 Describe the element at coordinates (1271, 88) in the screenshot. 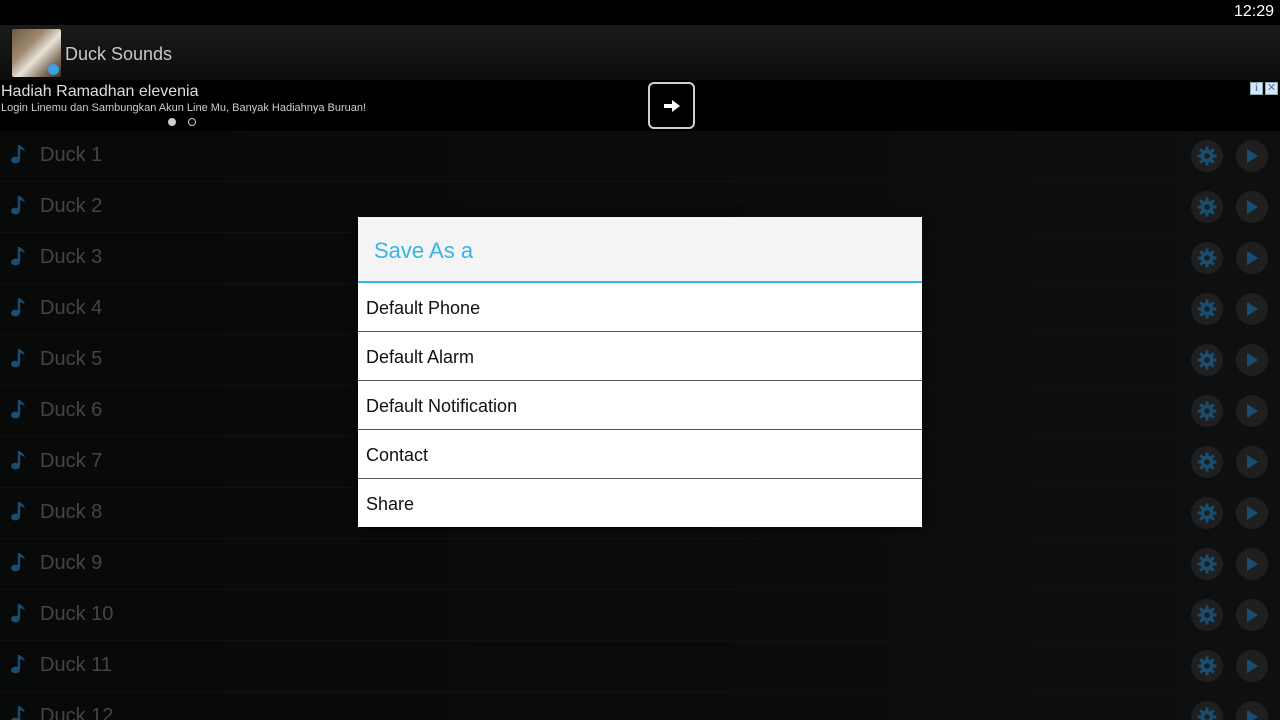

I see `ad-close-icon: ✕` at that location.